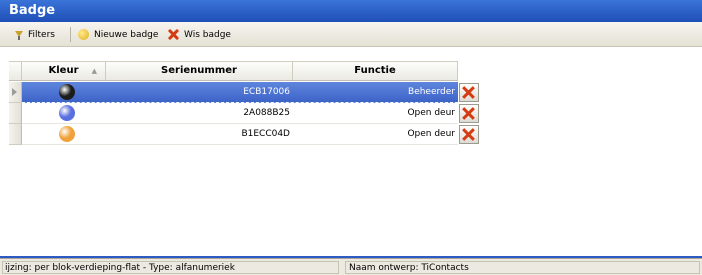 Image resolution: width=702 pixels, height=275 pixels. I want to click on table-header: Kleur ▲ Serienummer Functie, so click(233, 71).